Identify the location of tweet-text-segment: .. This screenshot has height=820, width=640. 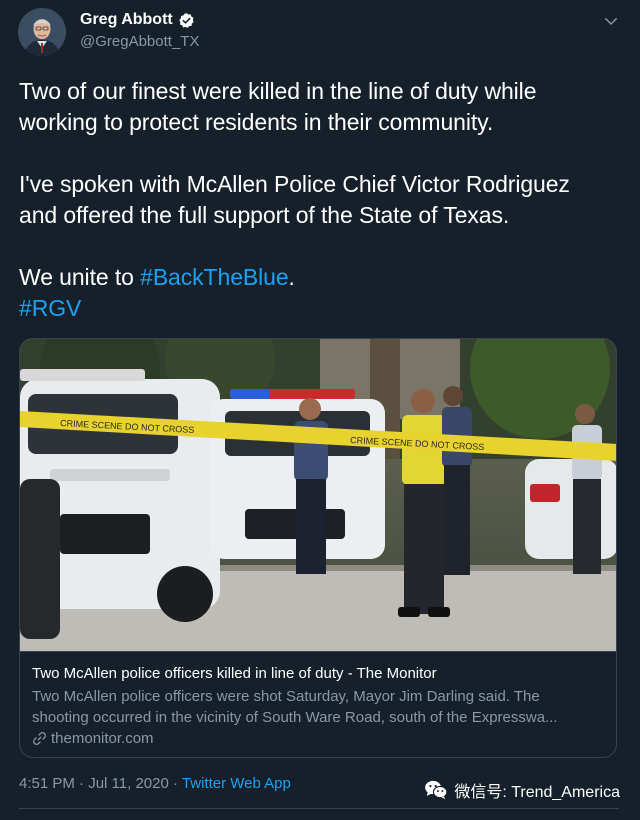
(291, 277).